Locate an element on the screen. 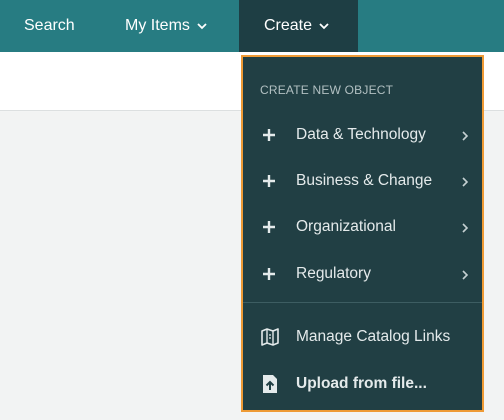 The height and width of the screenshot is (420, 504). nav-search-label: Search is located at coordinates (49, 25).